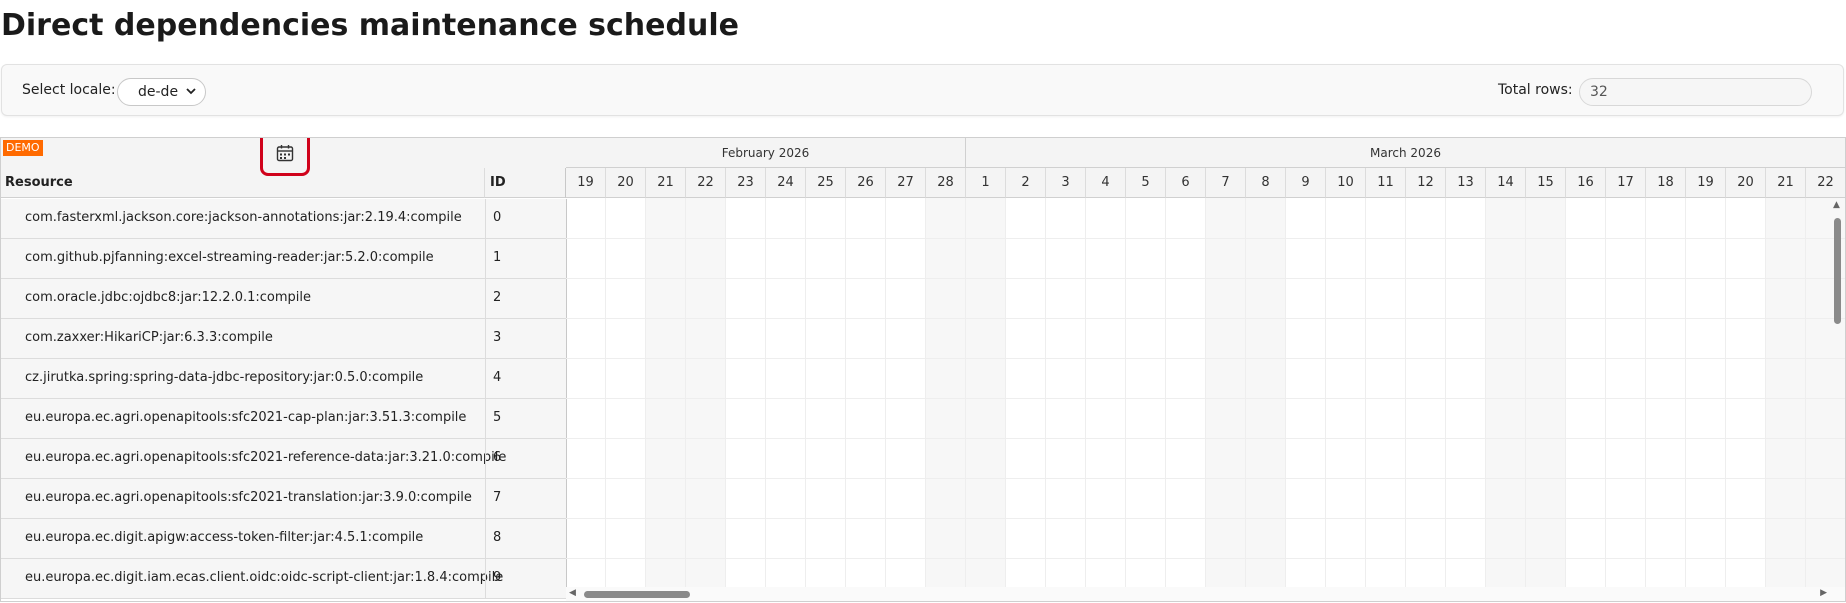  What do you see at coordinates (497, 497) in the screenshot?
I see `id-cell-value: 7` at bounding box center [497, 497].